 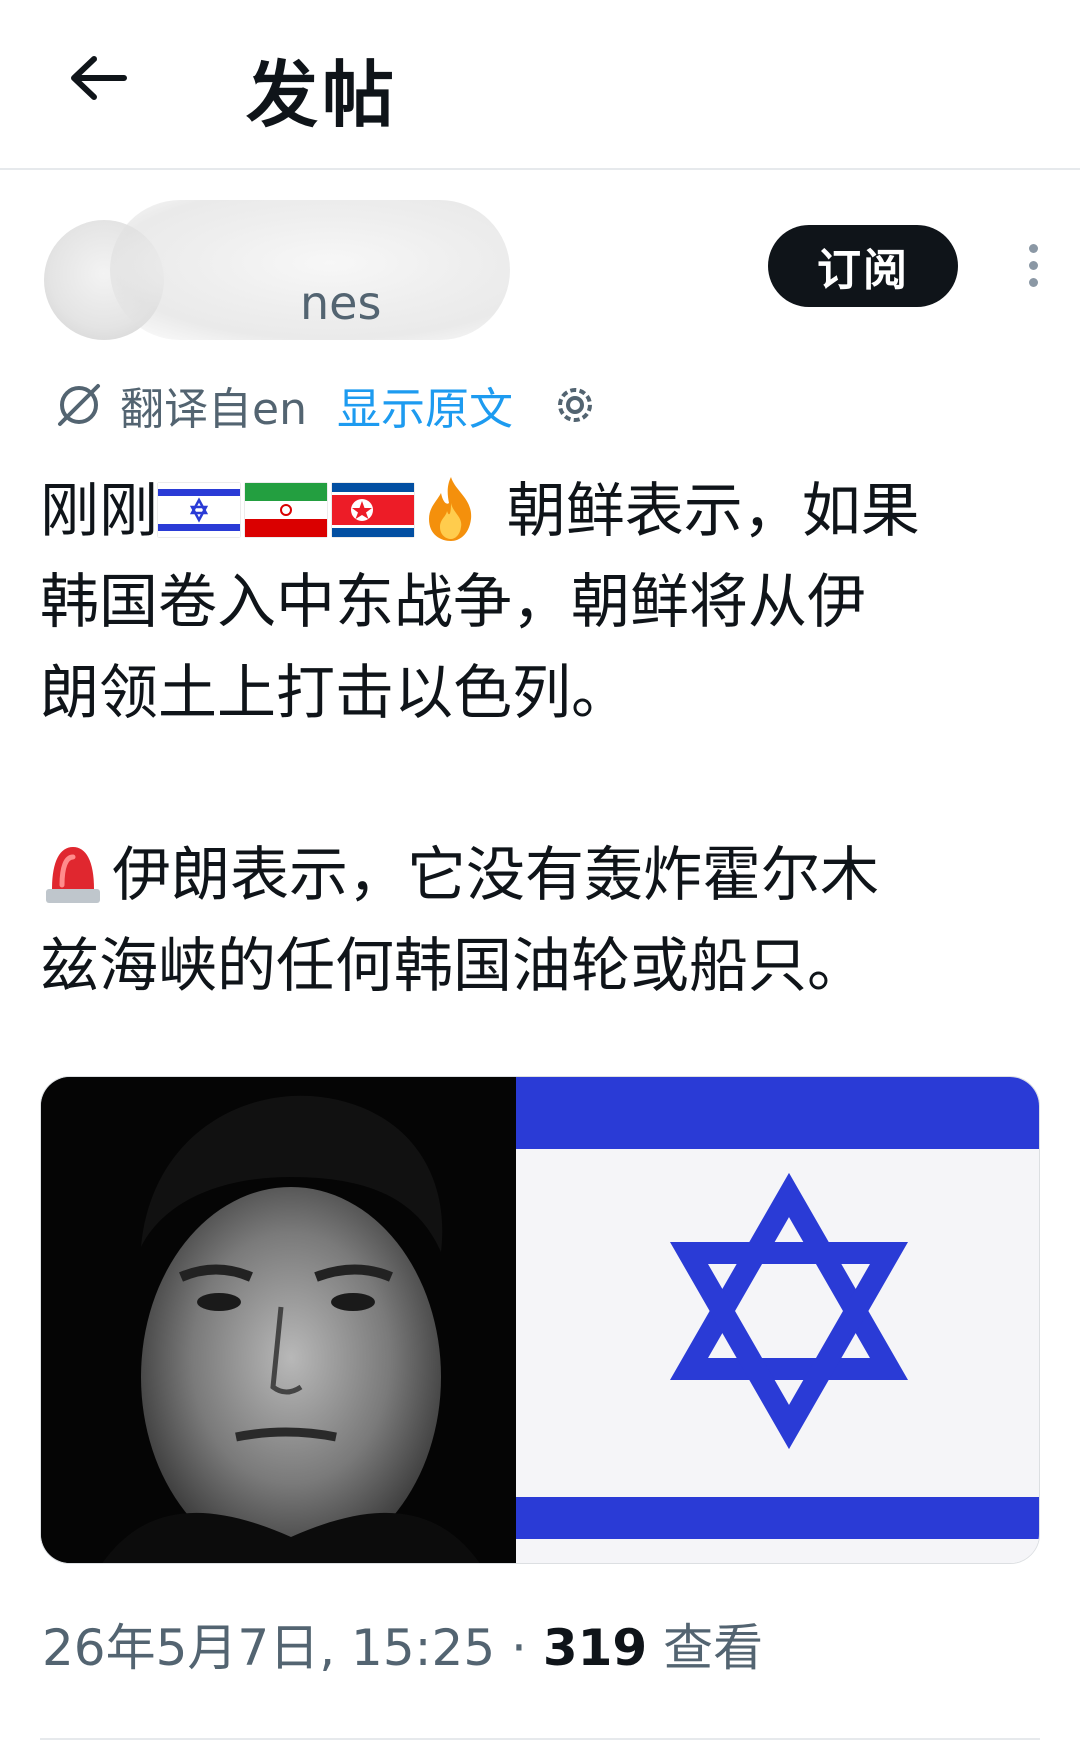 What do you see at coordinates (453, 965) in the screenshot?
I see `post-line: 兹海峡的任何韩国油轮或船只。` at bounding box center [453, 965].